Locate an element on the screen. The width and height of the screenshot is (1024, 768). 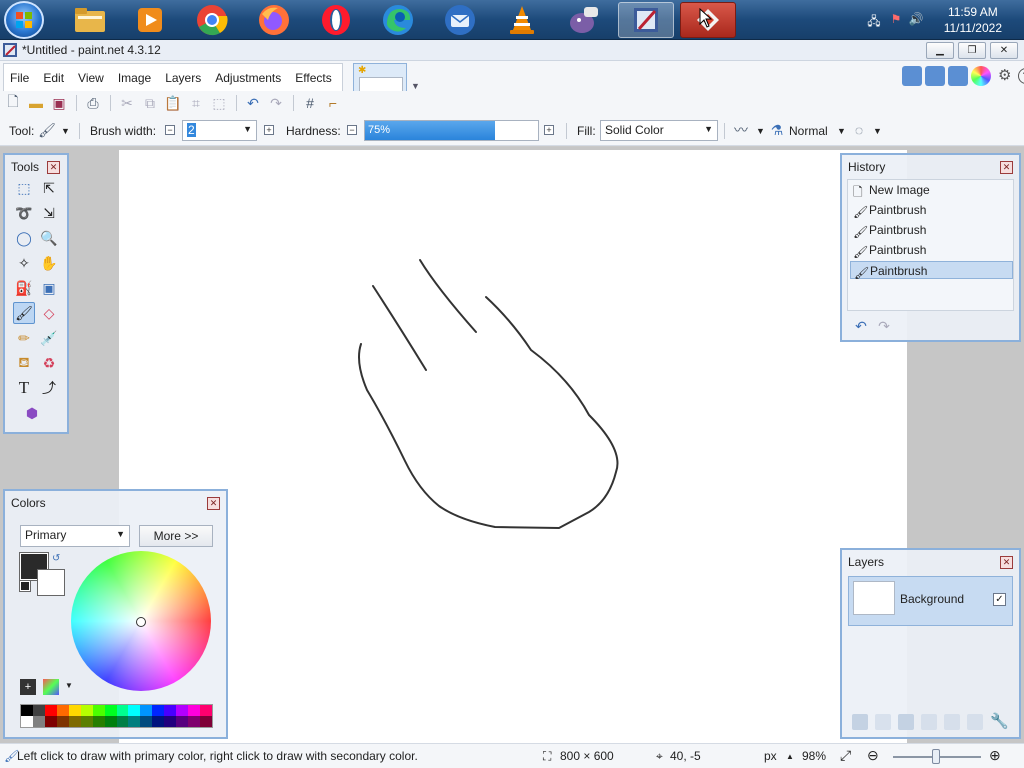
add-layer-icon is located at coordinates (860, 722).